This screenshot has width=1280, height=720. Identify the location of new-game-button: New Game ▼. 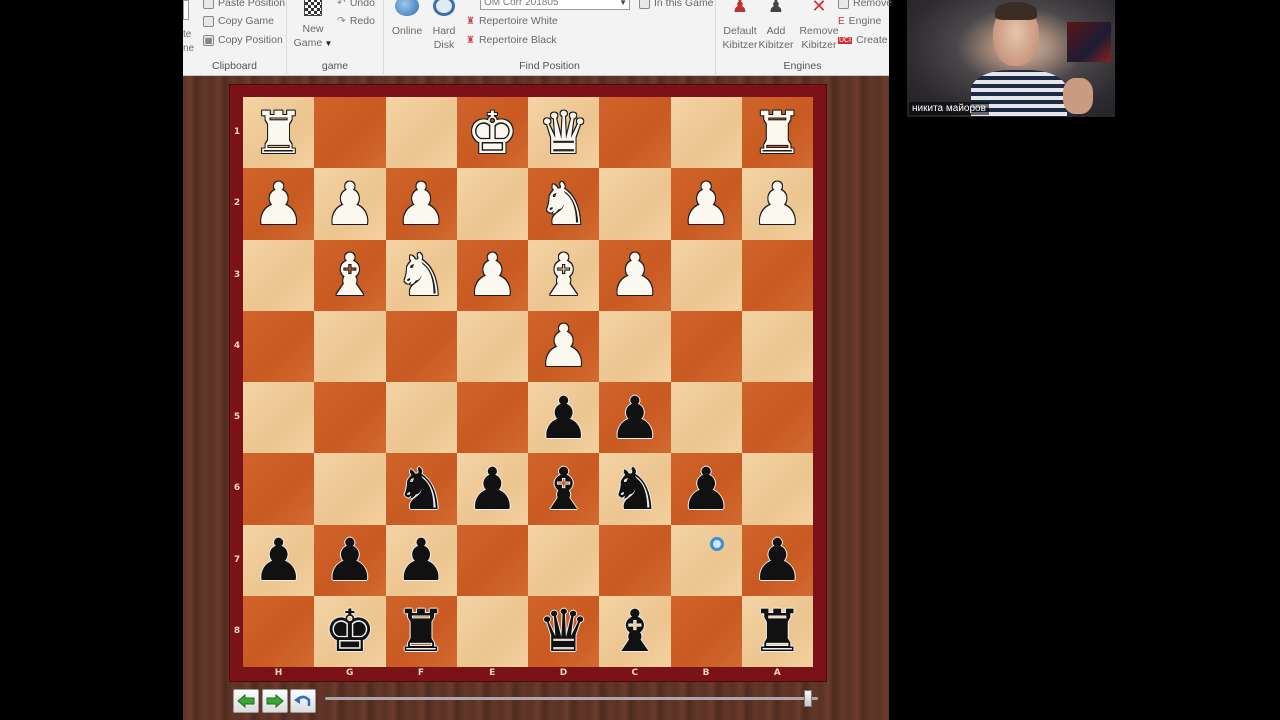
(313, 25).